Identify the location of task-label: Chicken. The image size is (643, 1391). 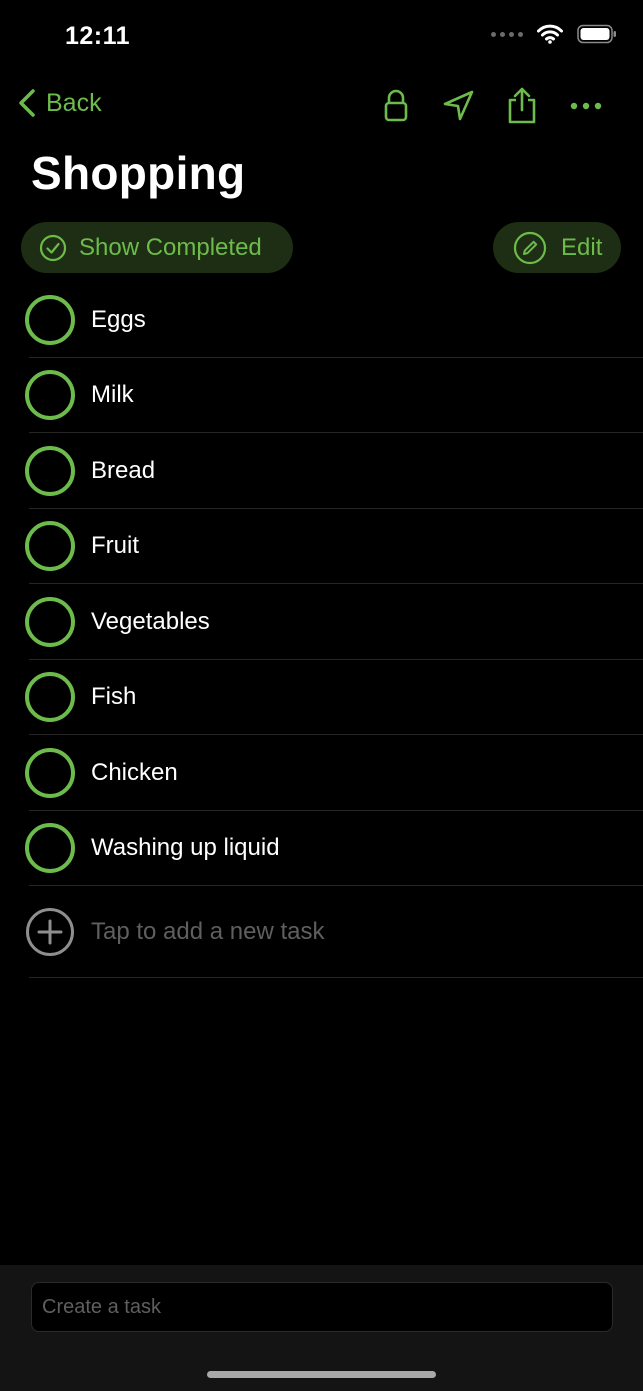
(134, 772).